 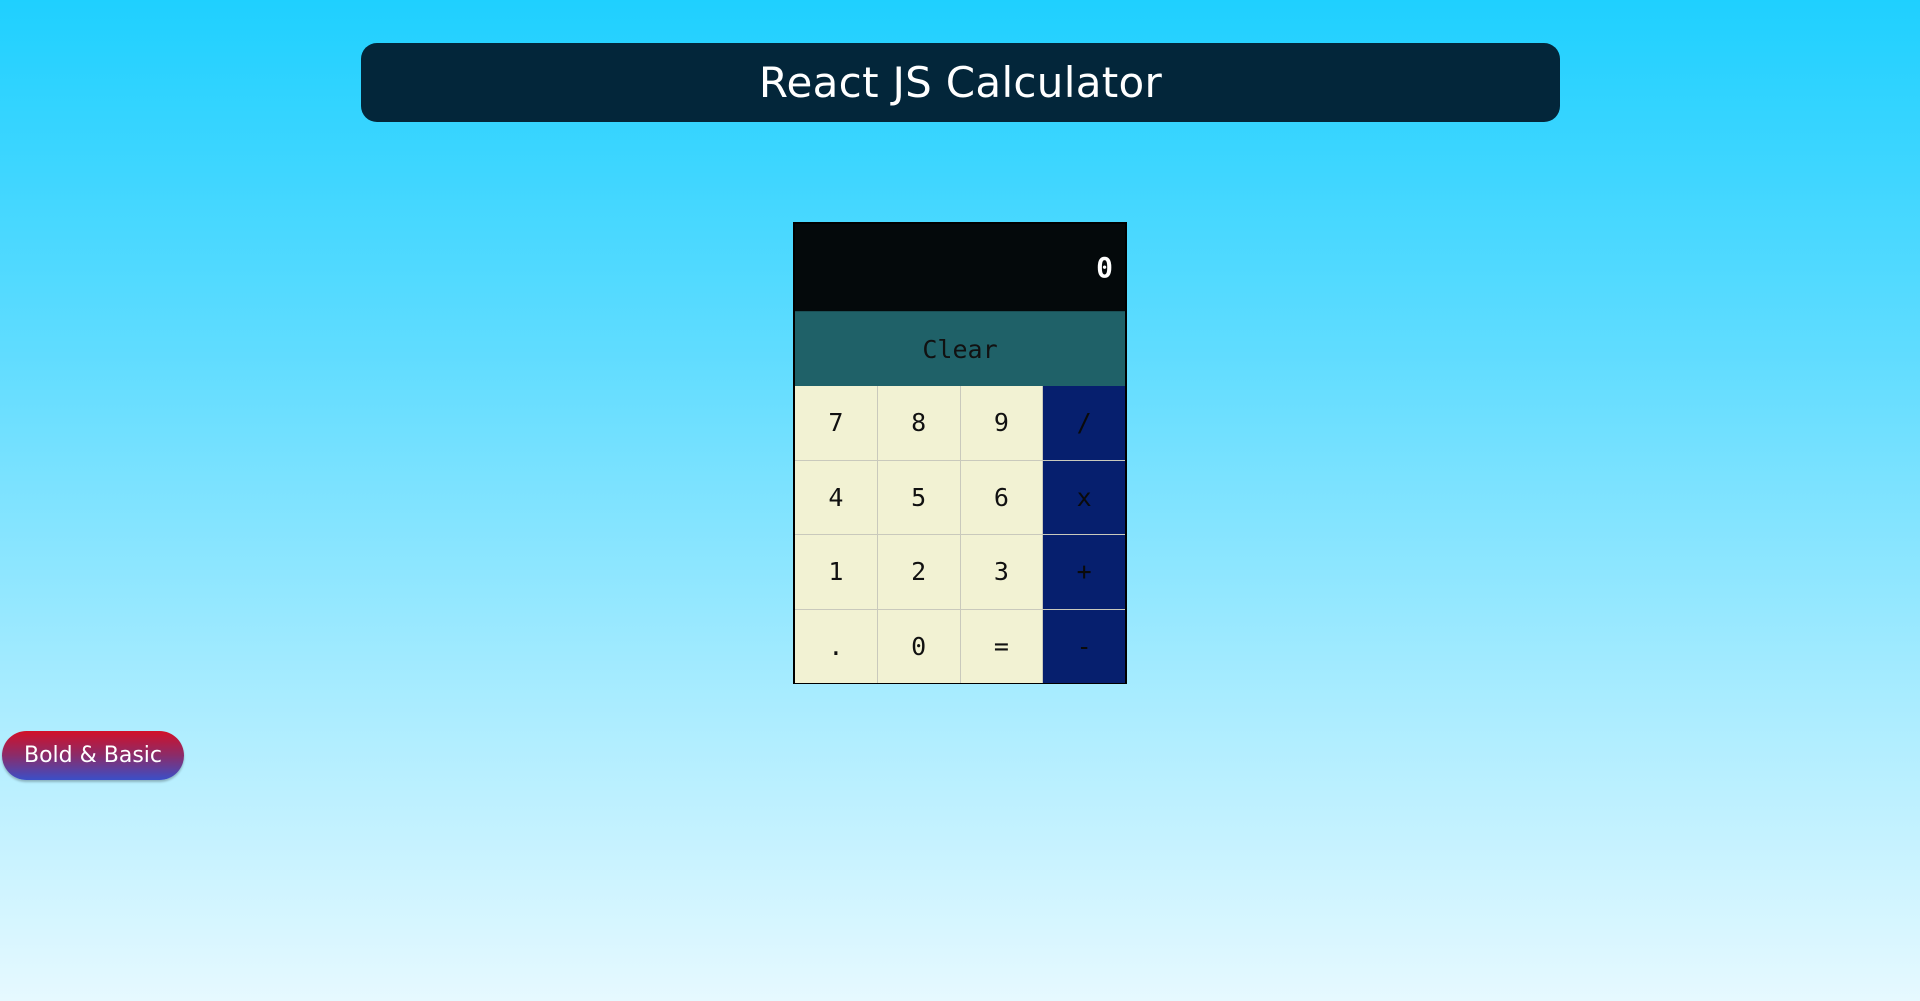 I want to click on page-title: React JS Calculator, so click(x=960, y=82).